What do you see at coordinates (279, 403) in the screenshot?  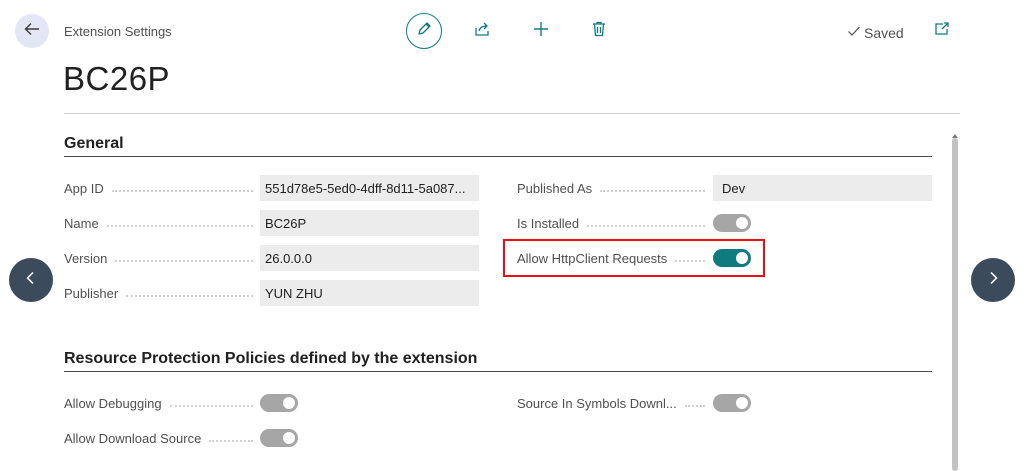 I see `allow-debugging-toggle` at bounding box center [279, 403].